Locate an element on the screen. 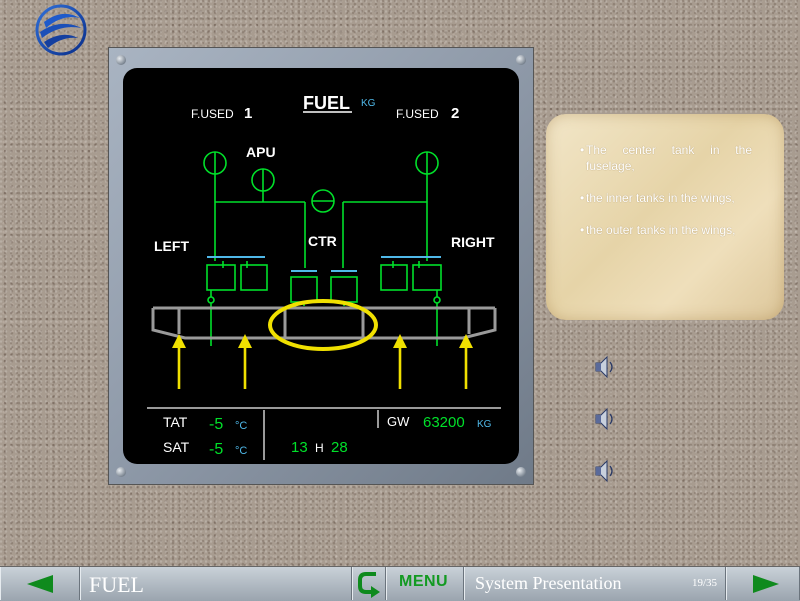 The width and height of the screenshot is (800, 601). fuel-used-2-number: 2 is located at coordinates (455, 113).